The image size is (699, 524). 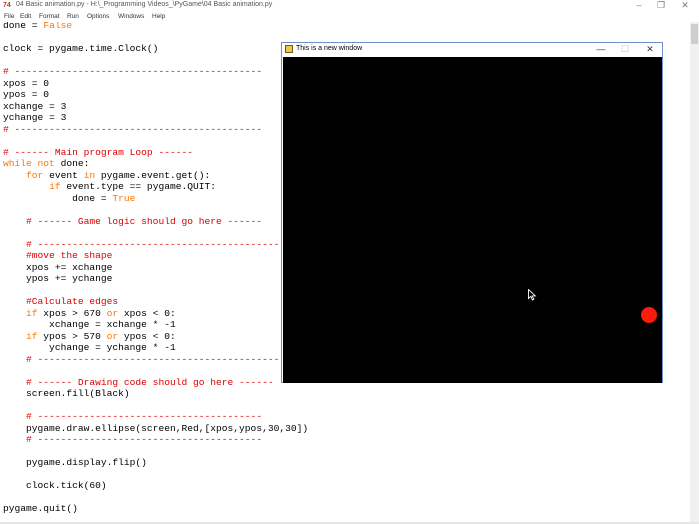 I want to click on code-token: True, so click(x=124, y=198).